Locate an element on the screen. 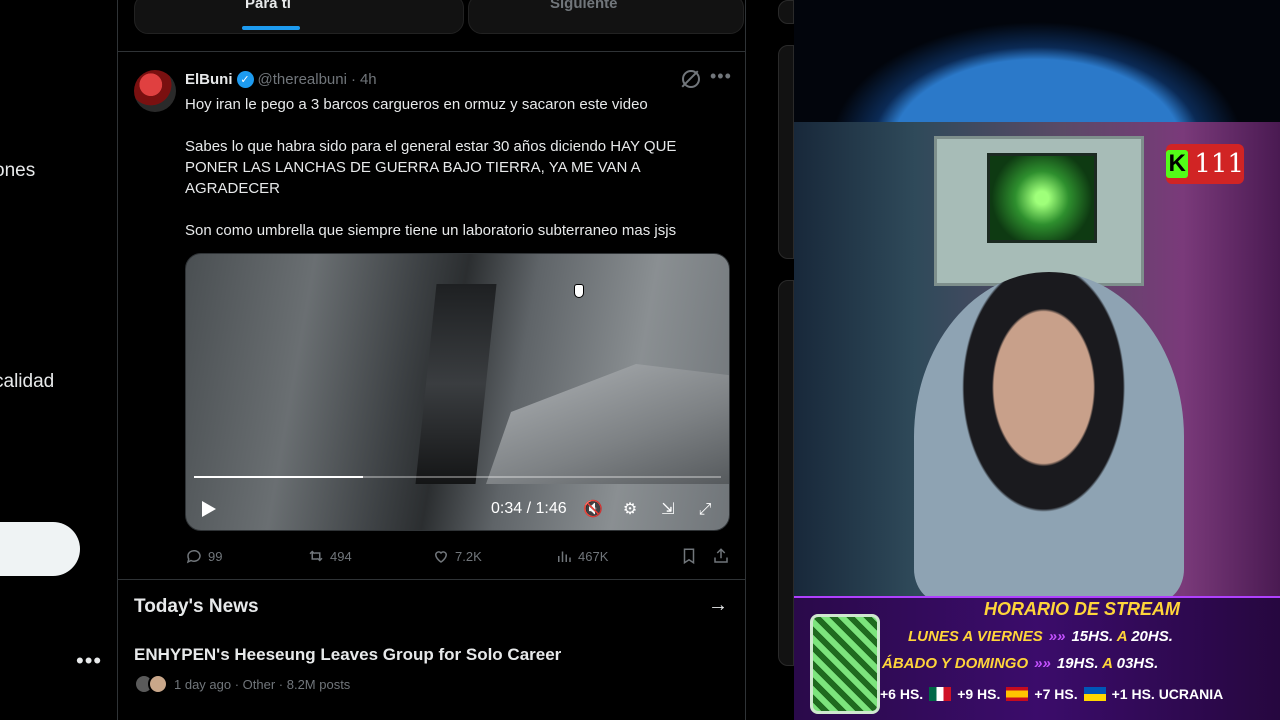 This screenshot has width=1280, height=720. tab-following: Siguiente is located at coordinates (584, 6).